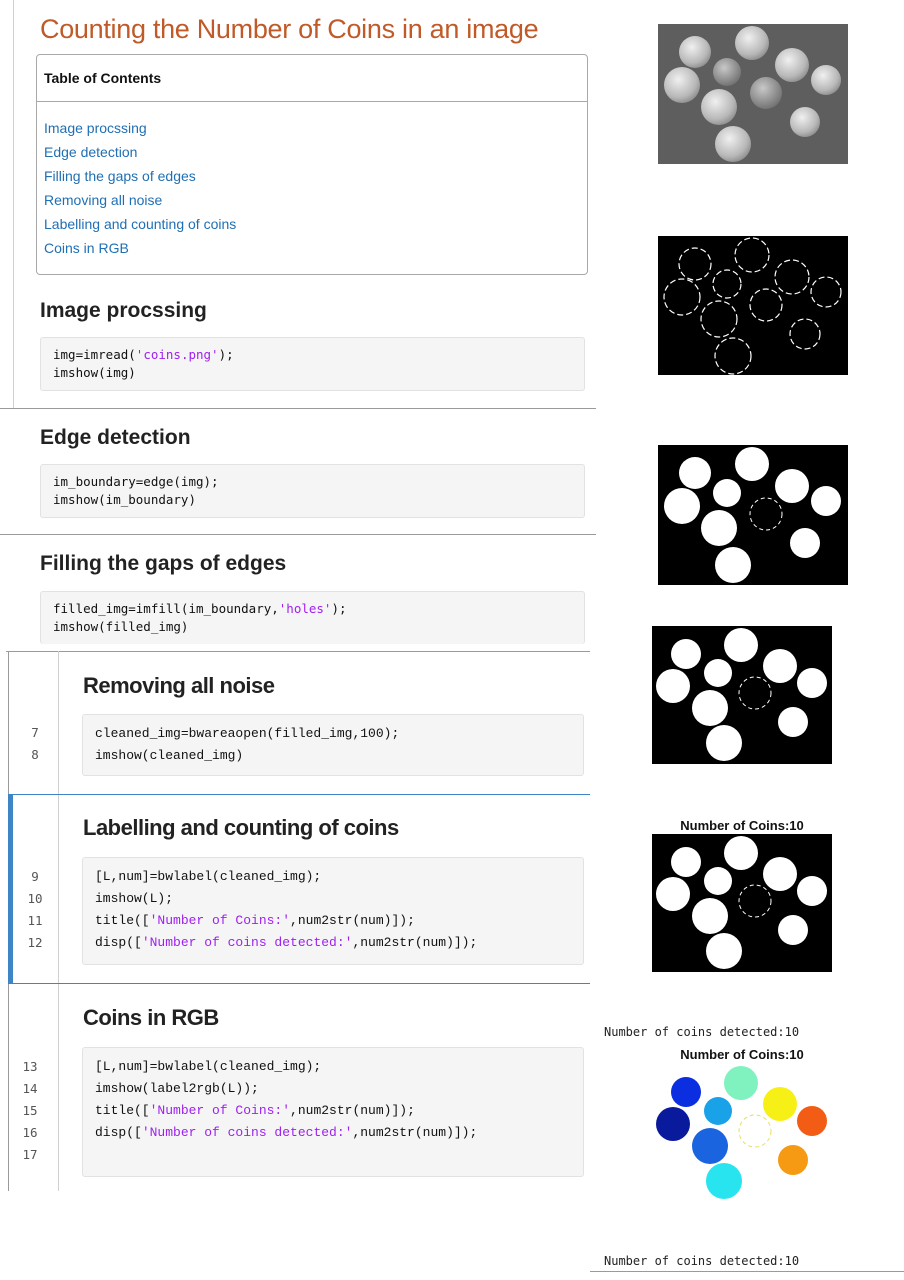 The image size is (904, 1280). What do you see at coordinates (747, 1271) in the screenshot?
I see `output-divider` at bounding box center [747, 1271].